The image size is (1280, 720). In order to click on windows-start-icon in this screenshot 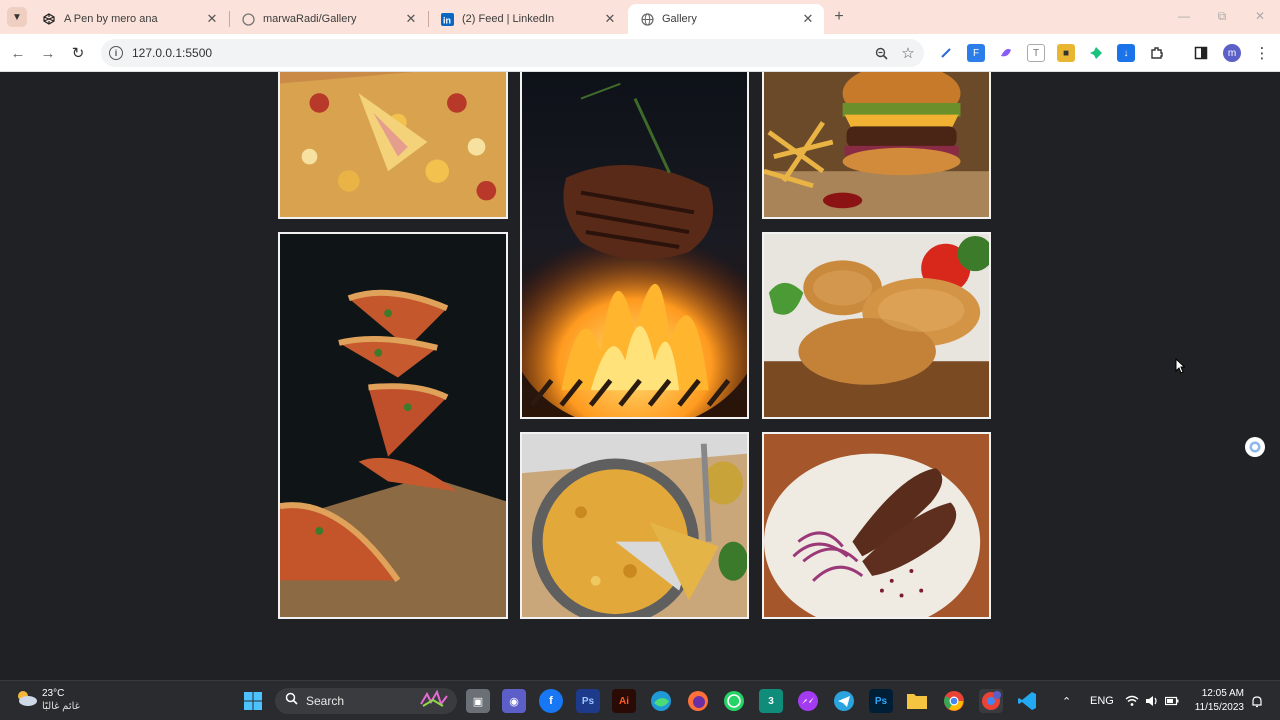, I will do `click(253, 701)`.